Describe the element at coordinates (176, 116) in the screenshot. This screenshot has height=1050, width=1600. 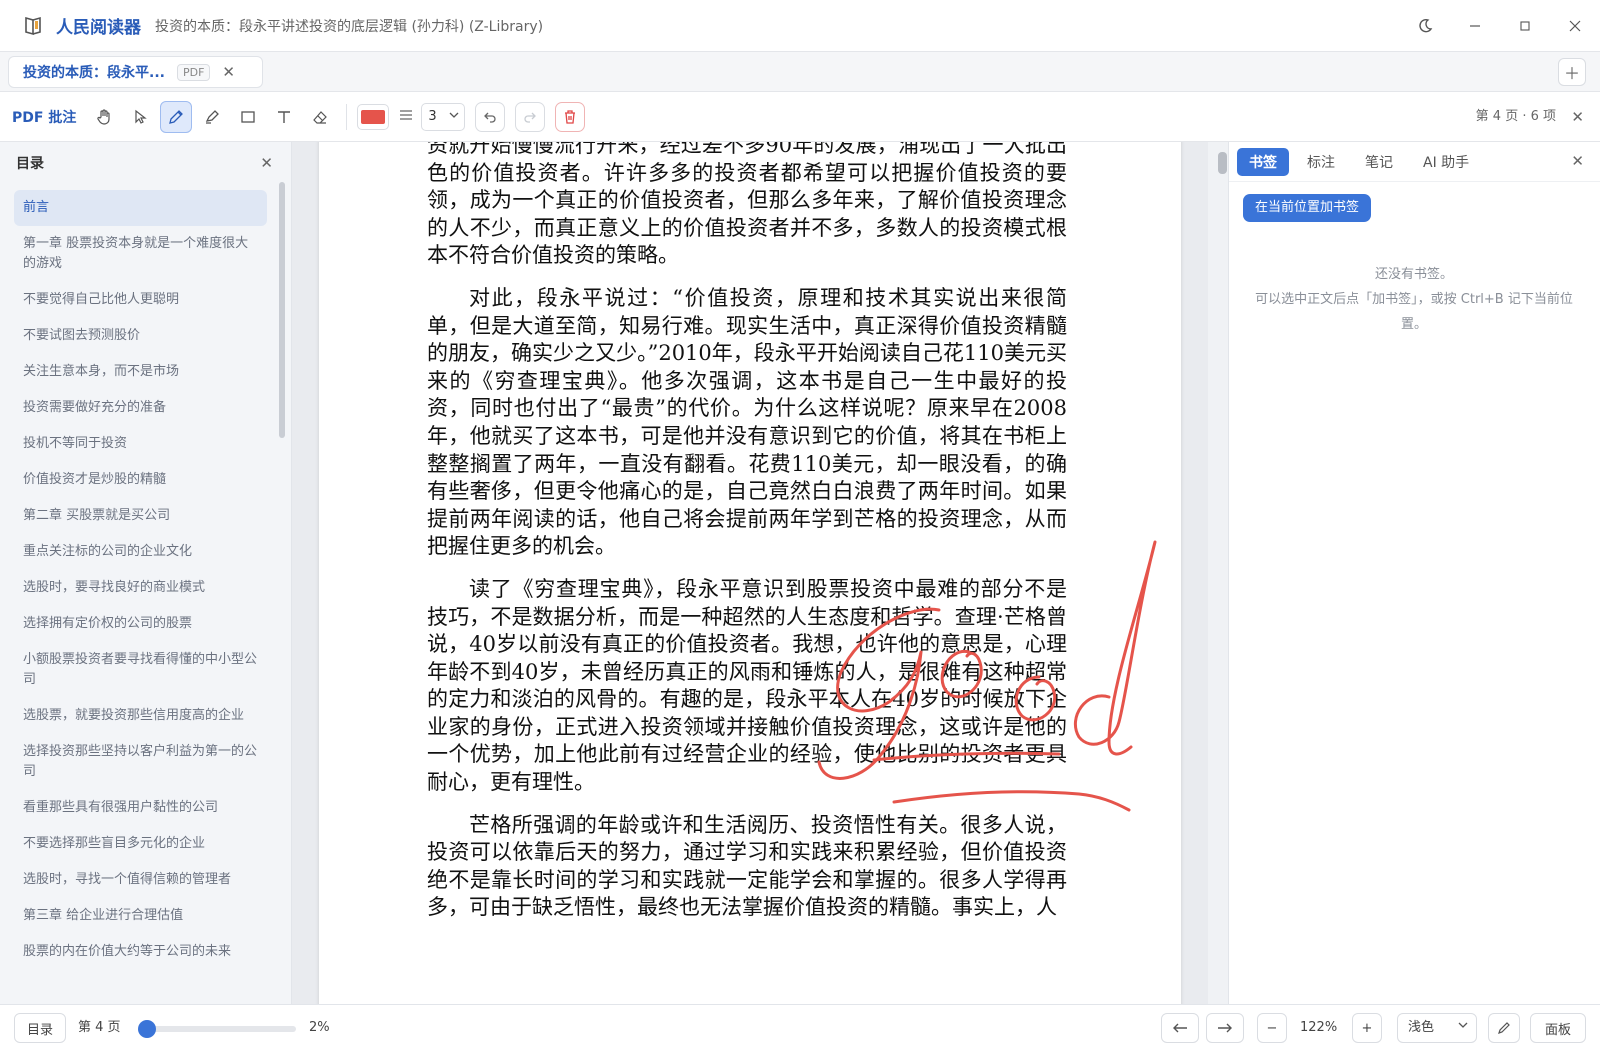
I see `pen-icon` at that location.